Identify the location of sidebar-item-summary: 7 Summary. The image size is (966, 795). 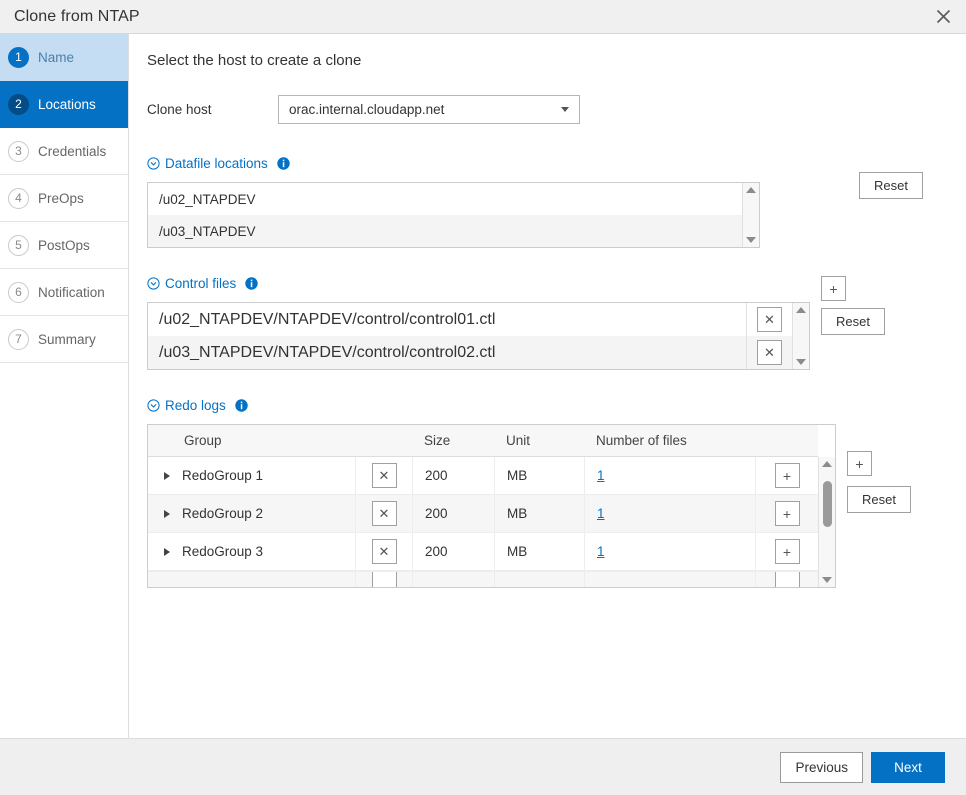
(64, 339).